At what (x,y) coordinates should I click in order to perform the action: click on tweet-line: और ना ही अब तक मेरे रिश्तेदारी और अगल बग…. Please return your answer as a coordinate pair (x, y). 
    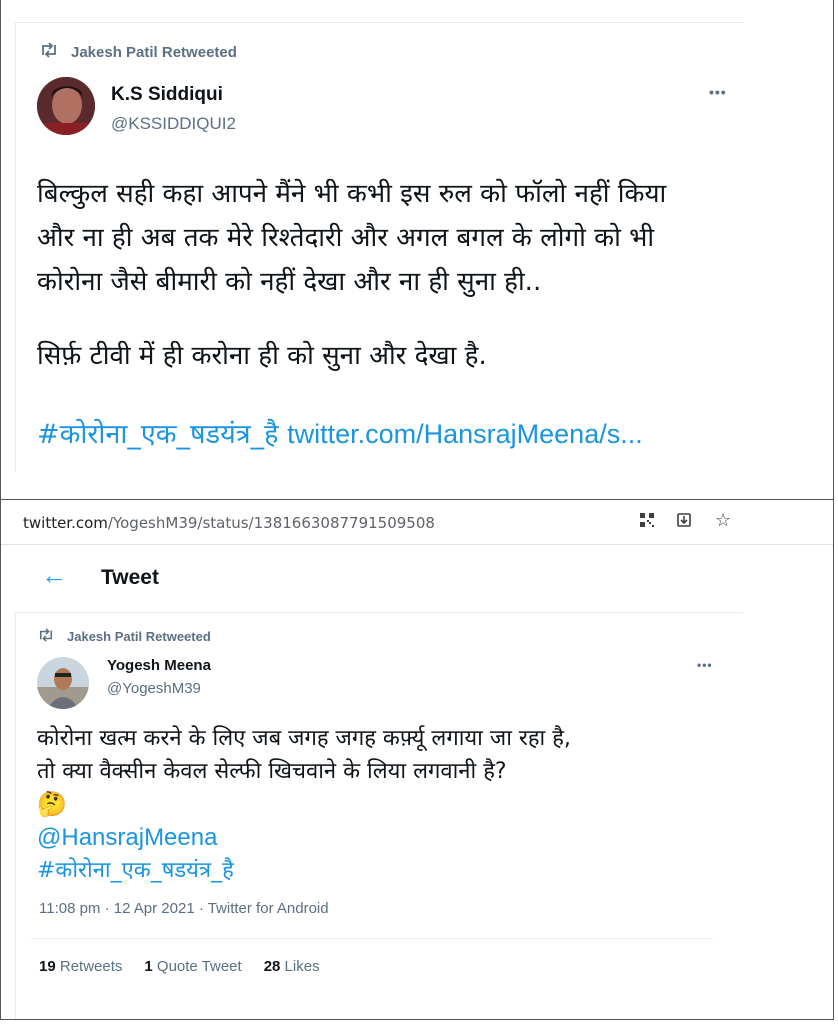
    Looking at the image, I should click on (346, 238).